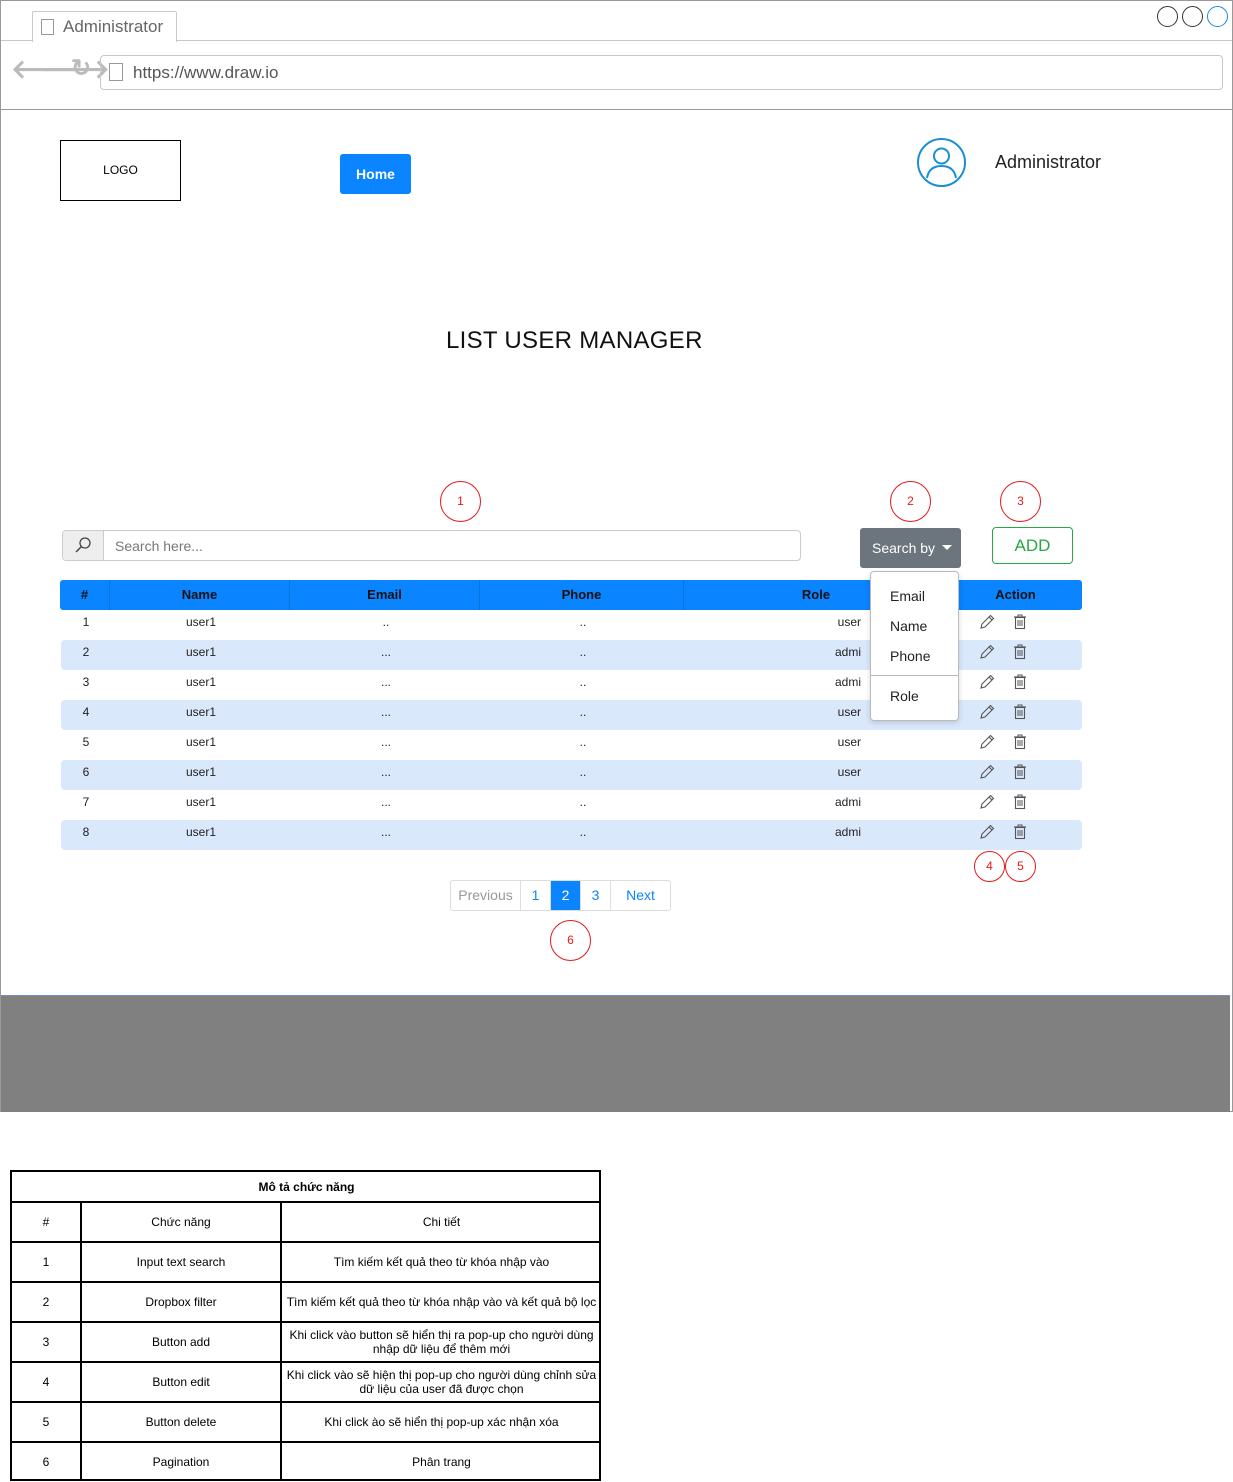 Image resolution: width=1233 pixels, height=1482 pixels. Describe the element at coordinates (182, 1263) in the screenshot. I see `description-feature: Input text search` at that location.